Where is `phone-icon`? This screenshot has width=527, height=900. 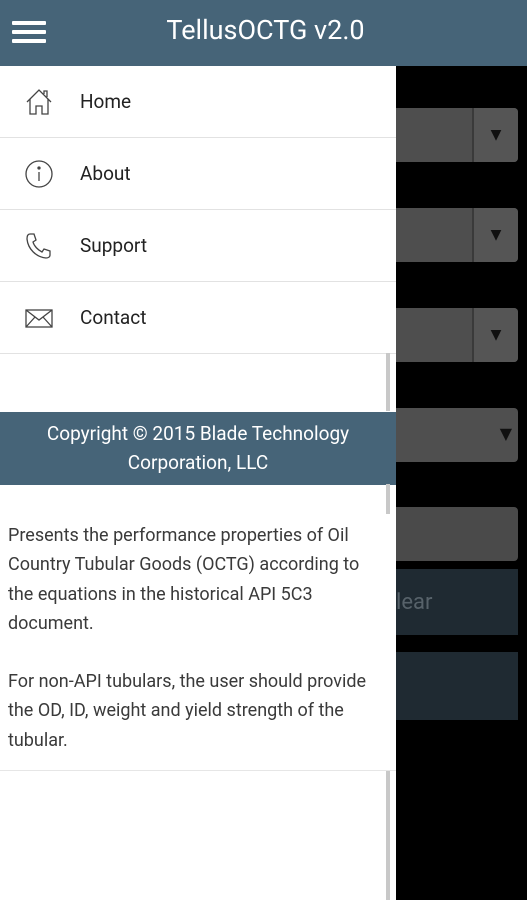
phone-icon is located at coordinates (40, 246).